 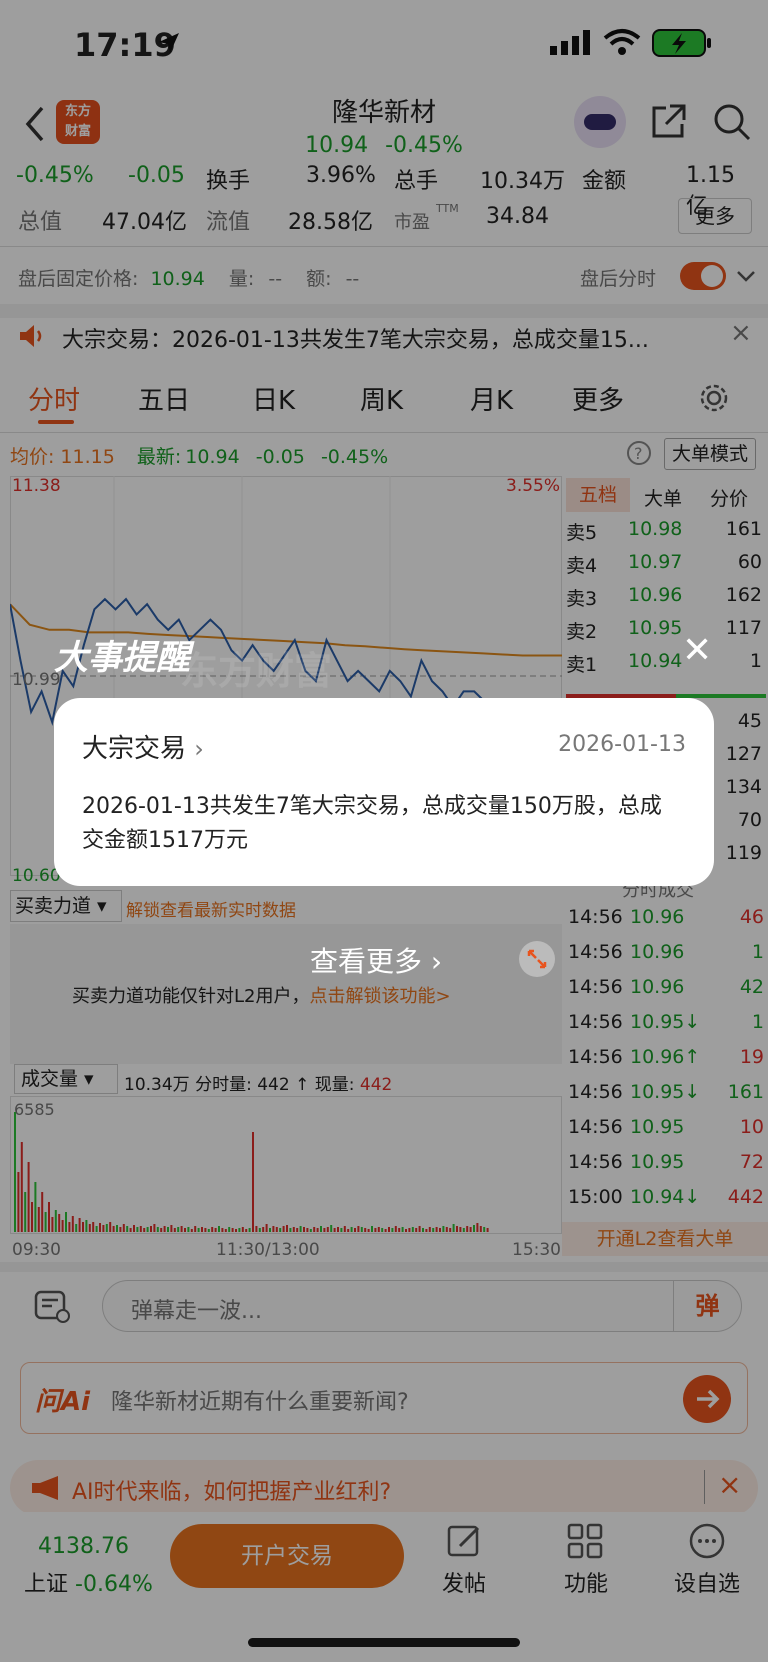 What do you see at coordinates (143, 746) in the screenshot?
I see `event-type: 大宗交易 ›` at bounding box center [143, 746].